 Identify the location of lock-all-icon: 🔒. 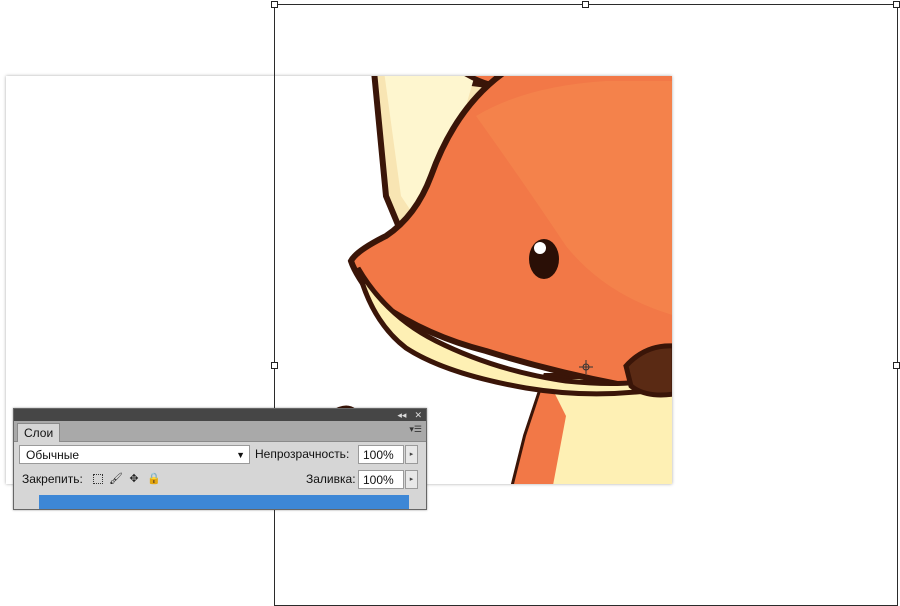
(154, 479).